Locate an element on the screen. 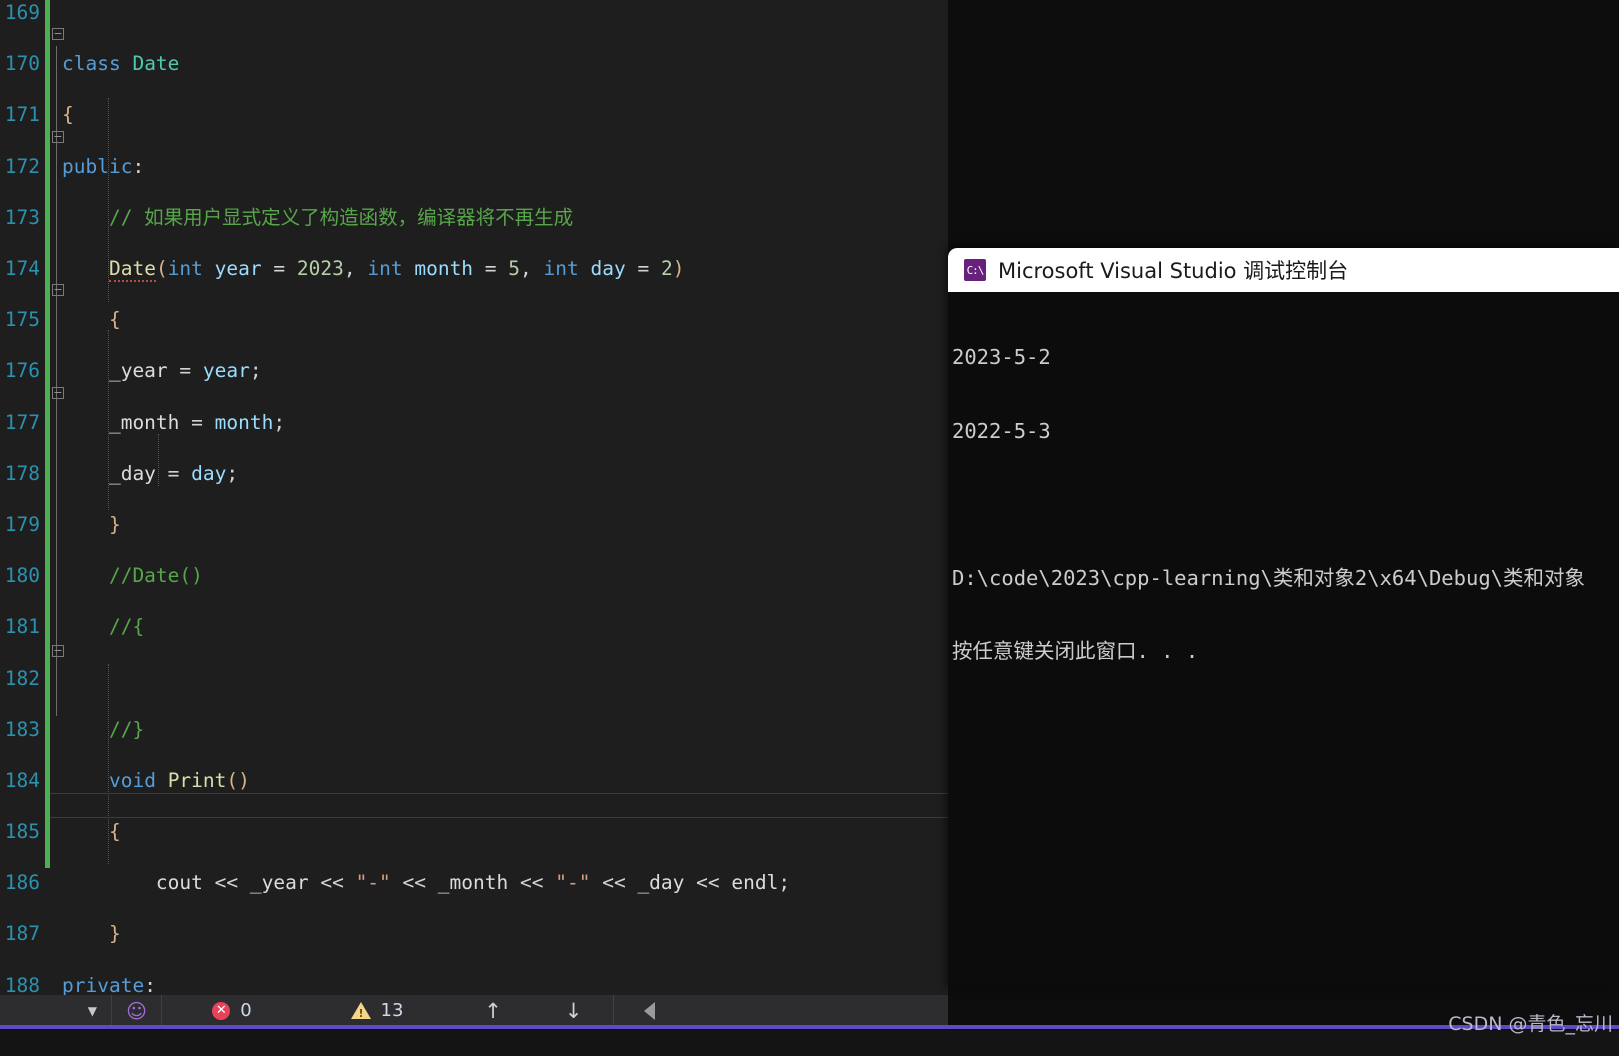  line-content: //Date() is located at coordinates (132, 576).